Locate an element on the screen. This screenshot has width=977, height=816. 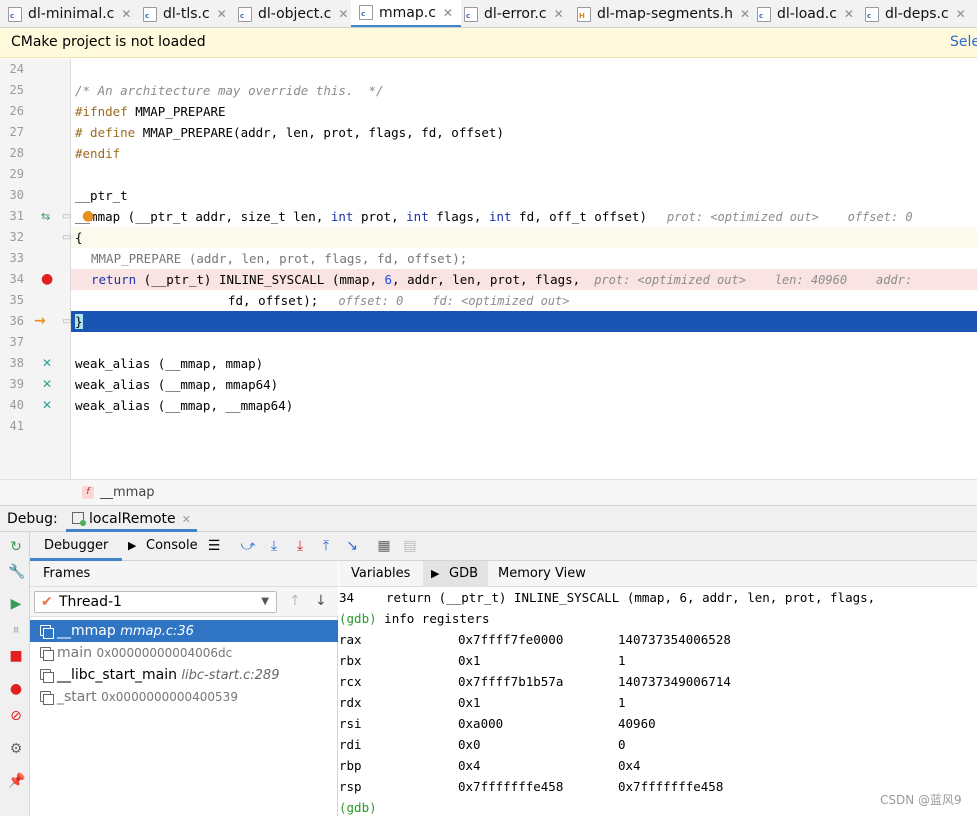
frame-item: __libc_start_main libc-start.c:289 is located at coordinates (184, 675).